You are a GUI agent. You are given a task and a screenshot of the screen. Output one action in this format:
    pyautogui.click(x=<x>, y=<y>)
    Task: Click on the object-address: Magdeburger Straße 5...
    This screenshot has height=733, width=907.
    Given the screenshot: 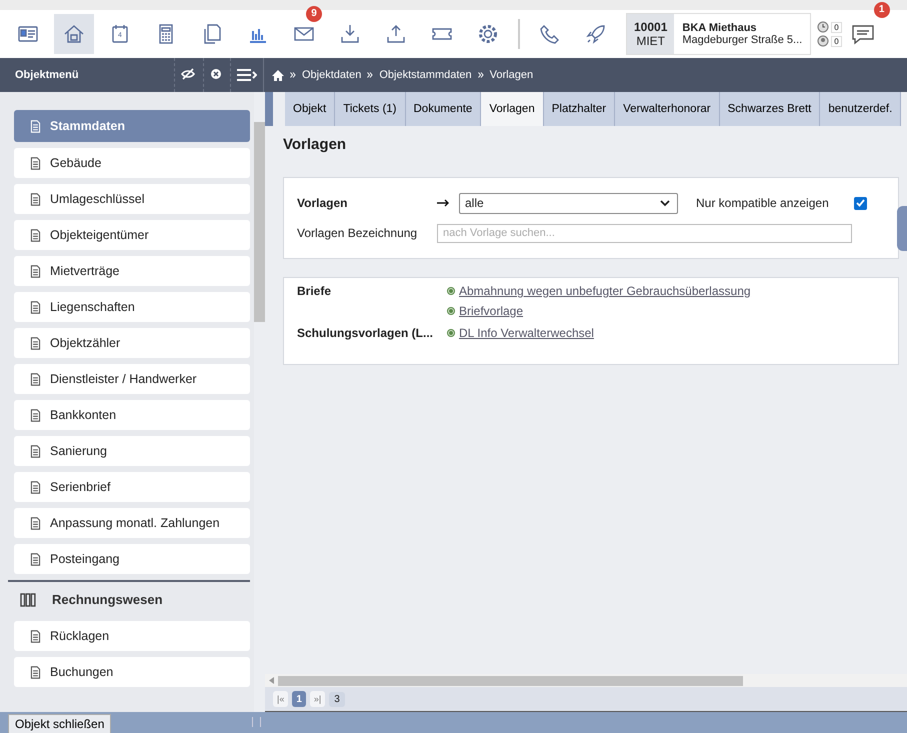 What is the action you would take?
    pyautogui.click(x=742, y=40)
    